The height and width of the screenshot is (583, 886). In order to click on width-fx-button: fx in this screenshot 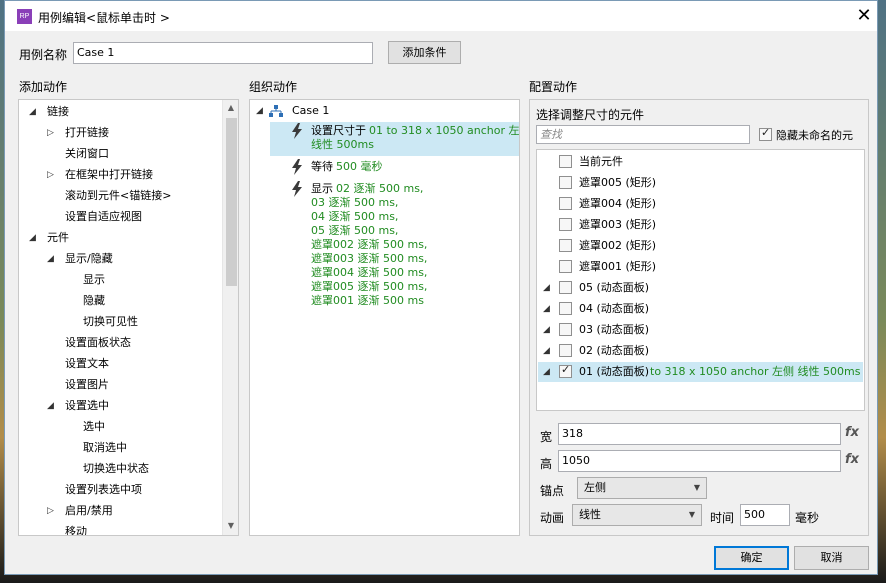, I will do `click(852, 432)`.